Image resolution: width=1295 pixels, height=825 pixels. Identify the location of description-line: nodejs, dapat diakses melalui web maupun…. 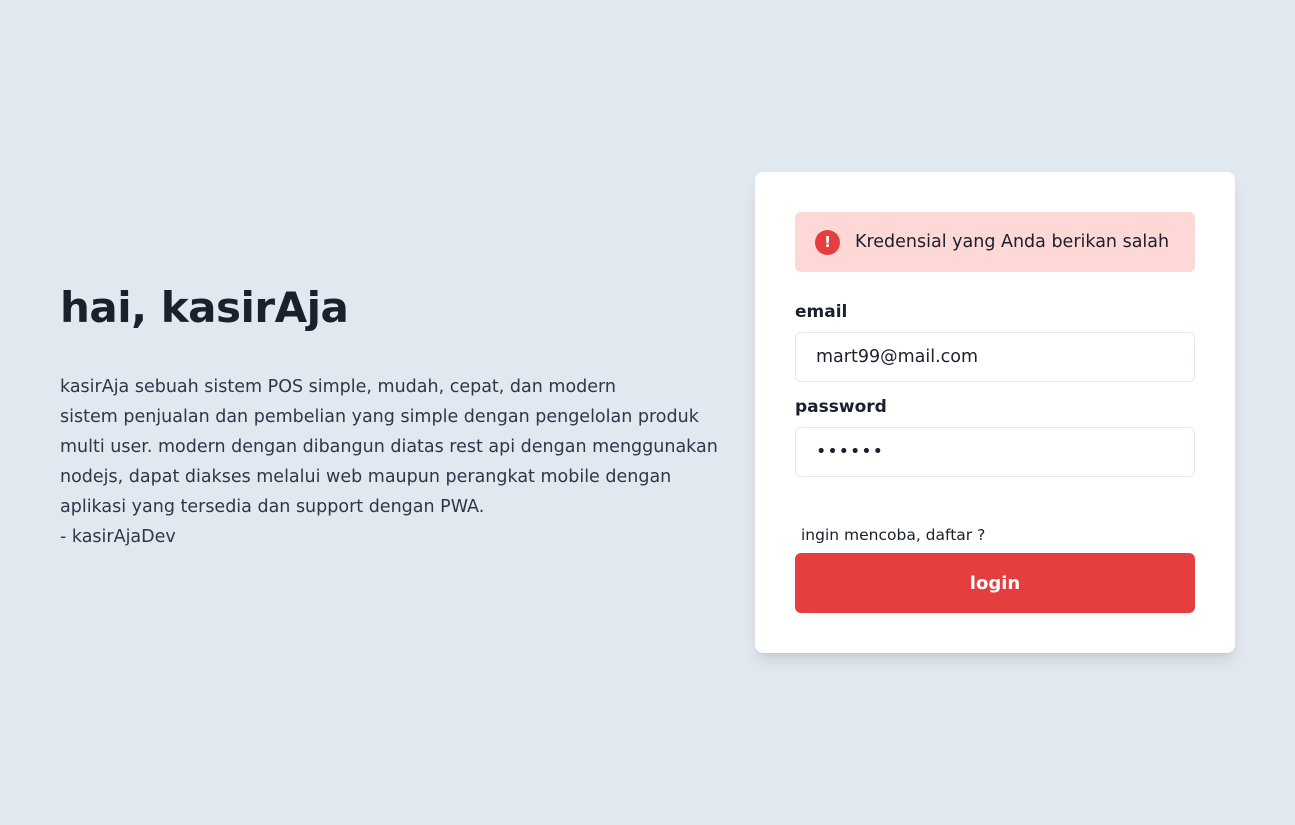
(366, 477).